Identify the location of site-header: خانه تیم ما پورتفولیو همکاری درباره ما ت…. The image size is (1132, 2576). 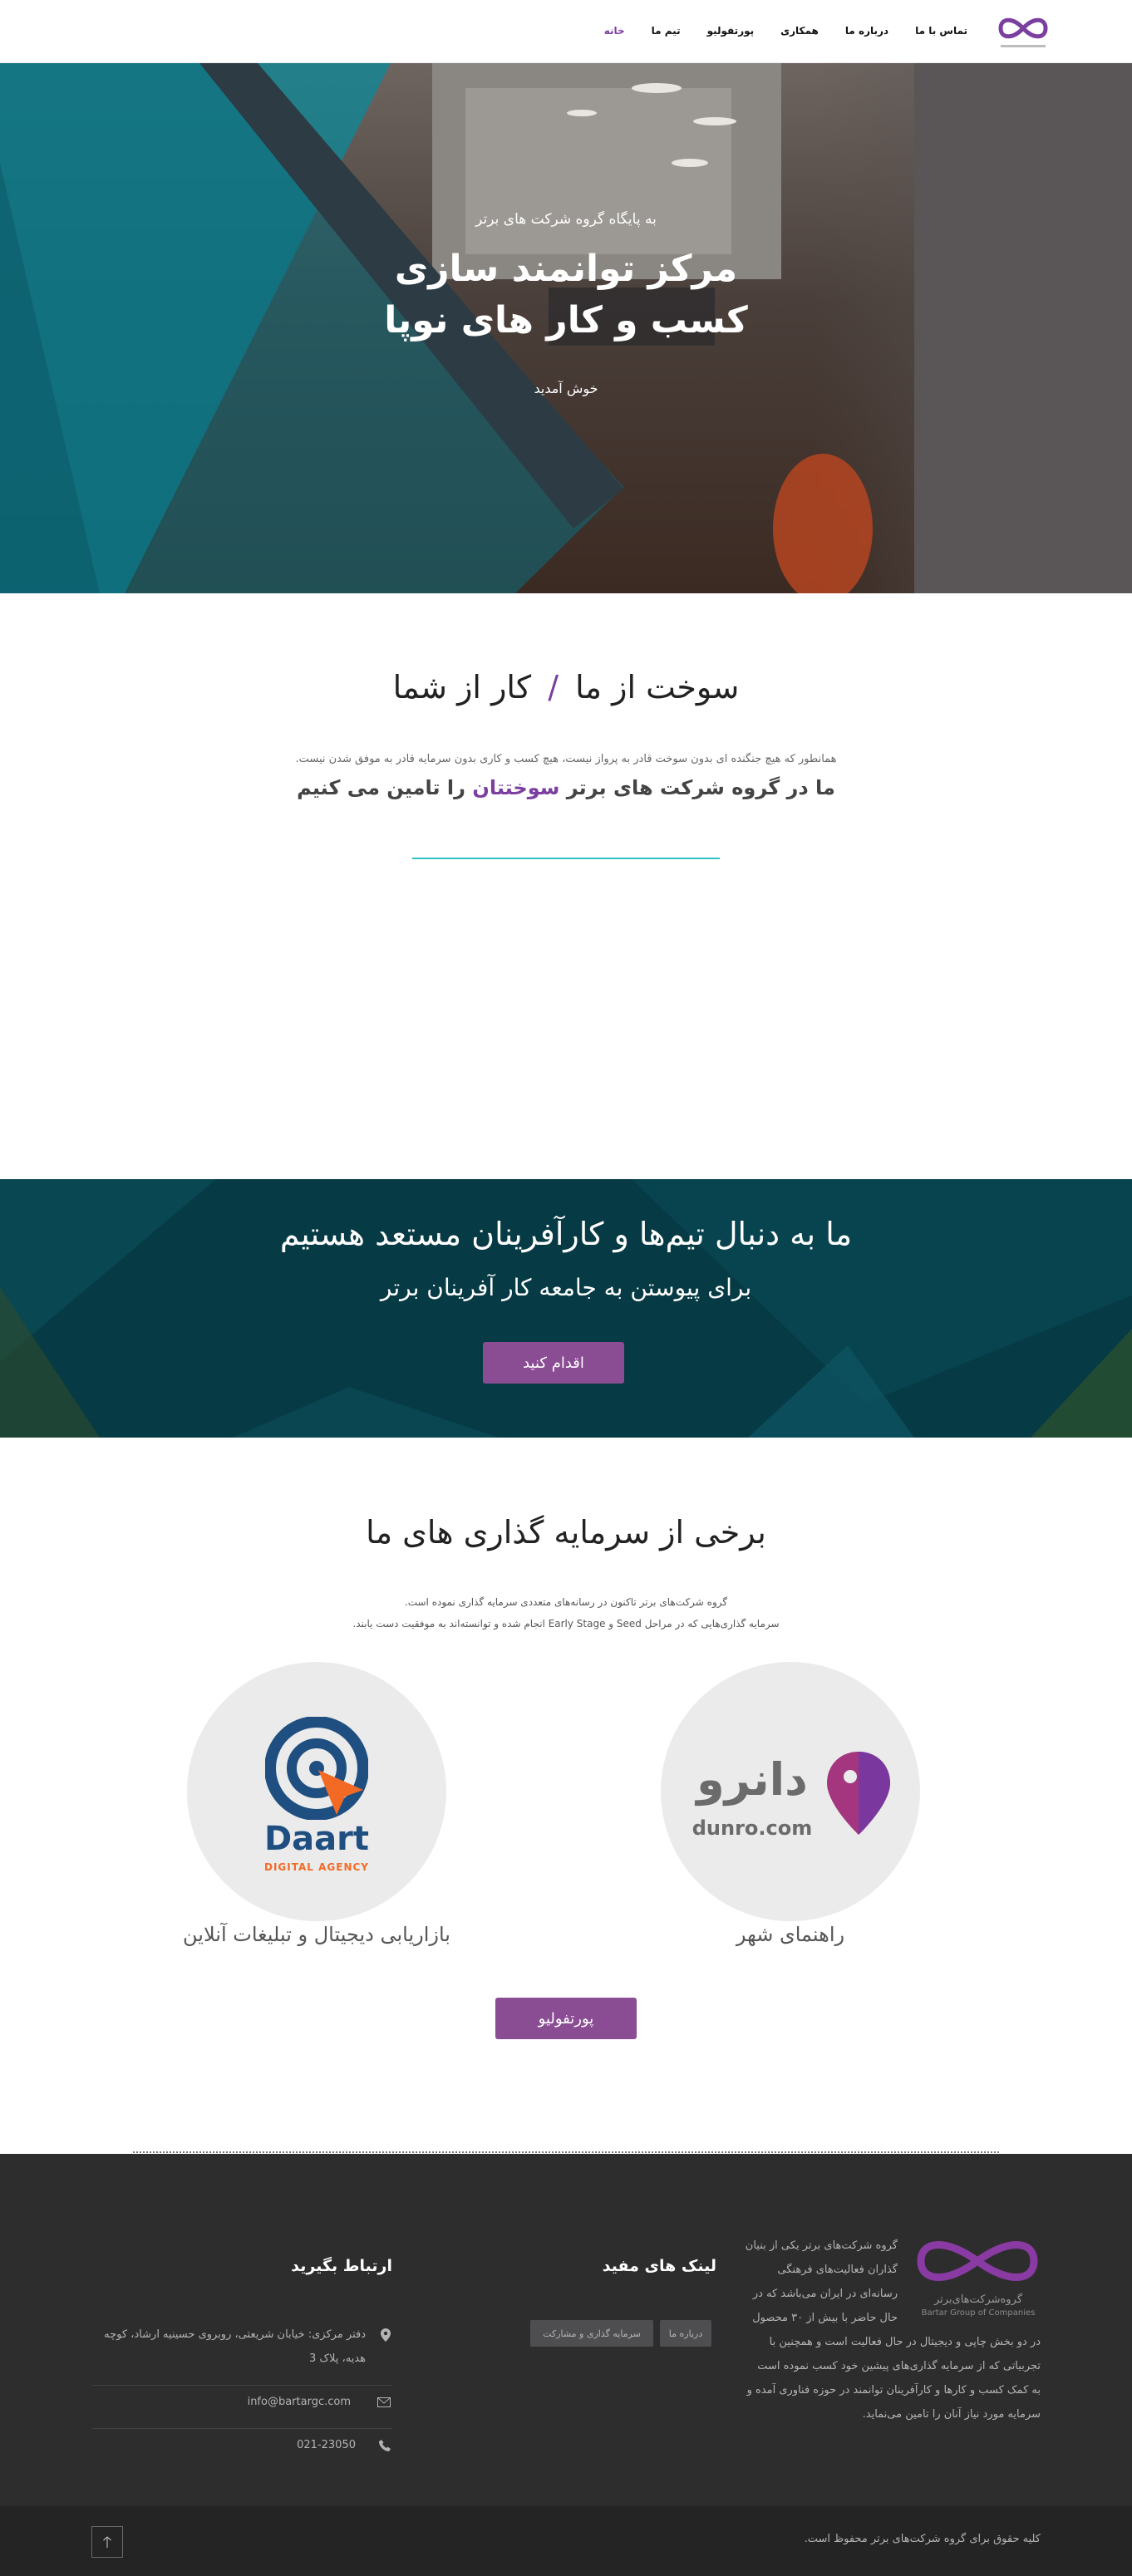
(566, 32).